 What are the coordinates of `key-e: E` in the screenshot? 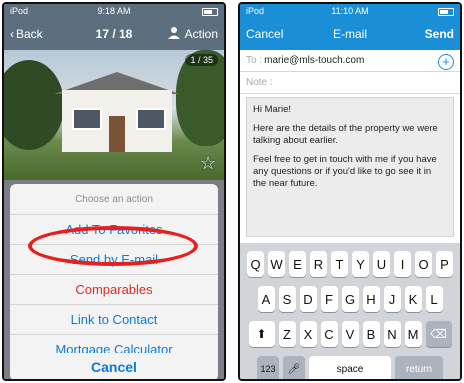 It's located at (297, 264).